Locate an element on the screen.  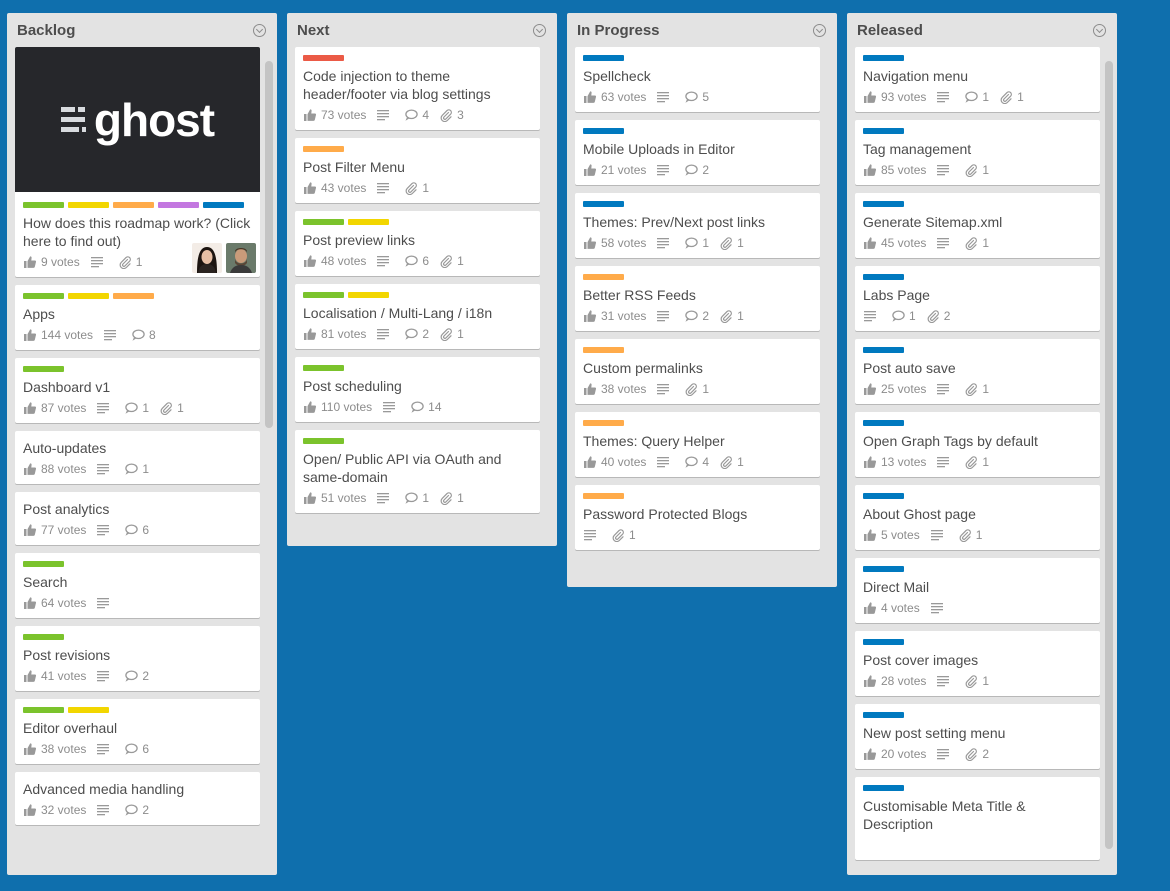
card-badges: 21 votes 2 is located at coordinates (697, 170).